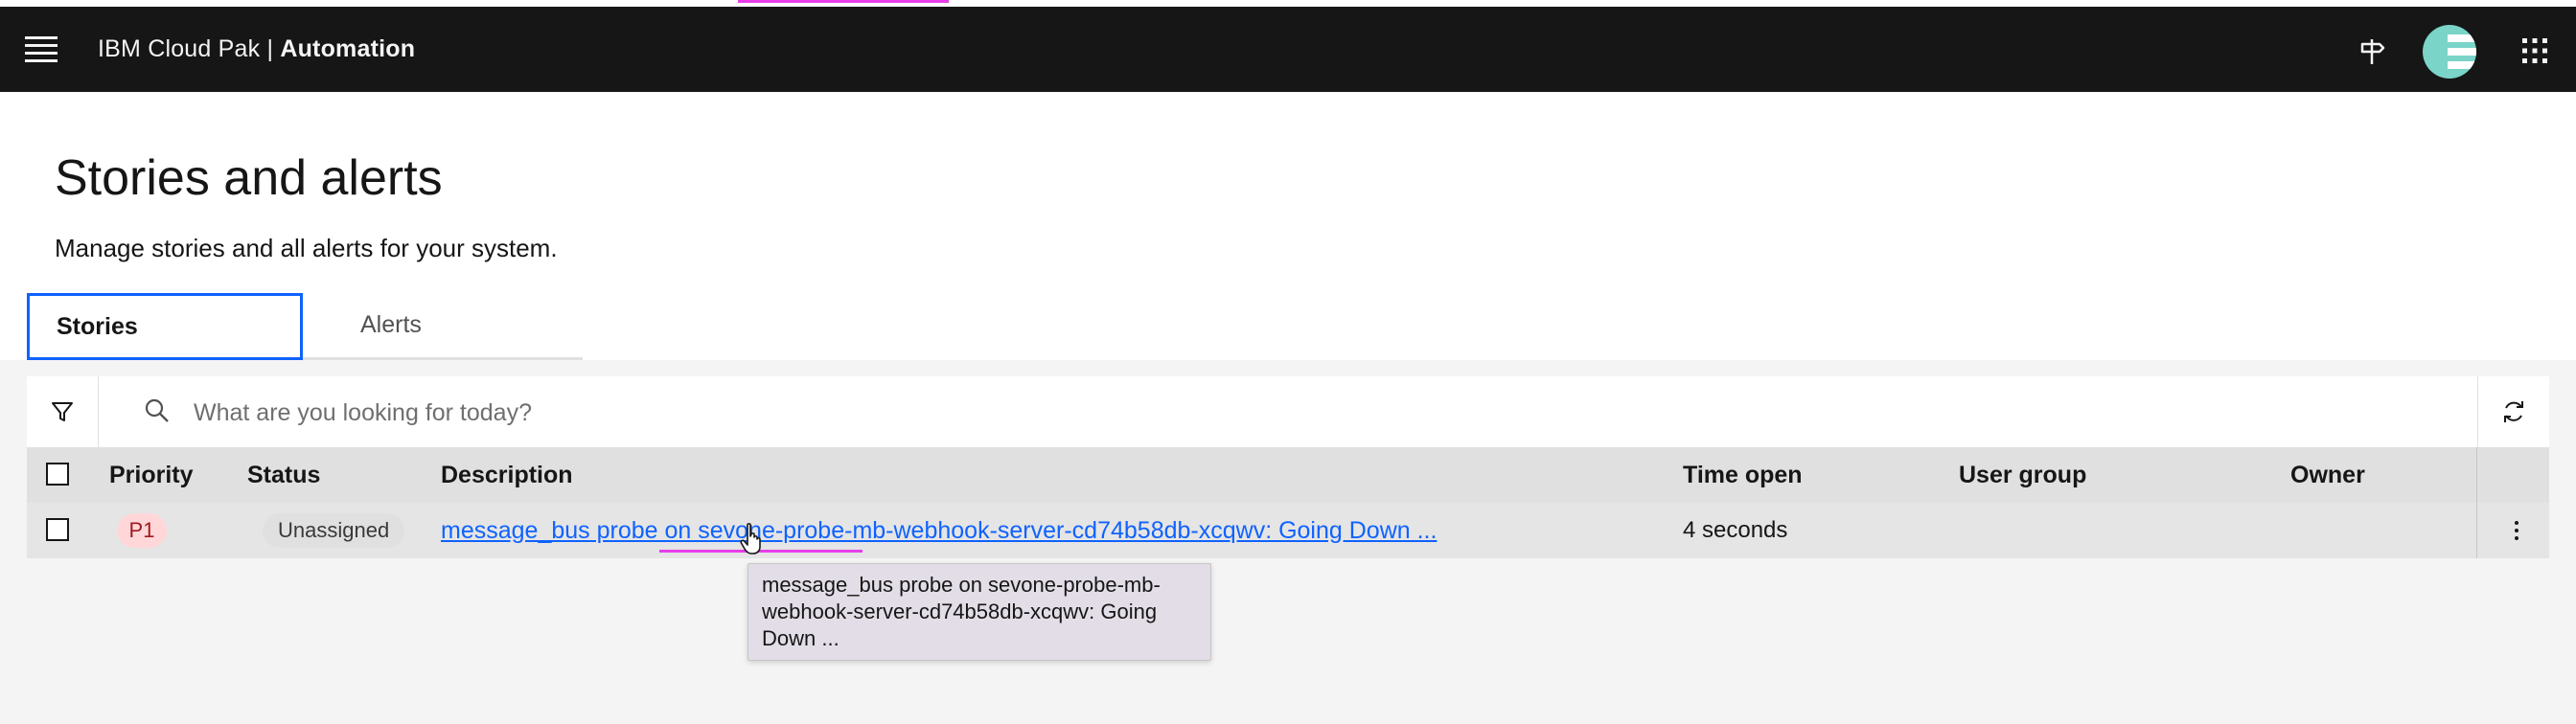 Image resolution: width=2576 pixels, height=724 pixels. I want to click on brand-product: Automation, so click(348, 49).